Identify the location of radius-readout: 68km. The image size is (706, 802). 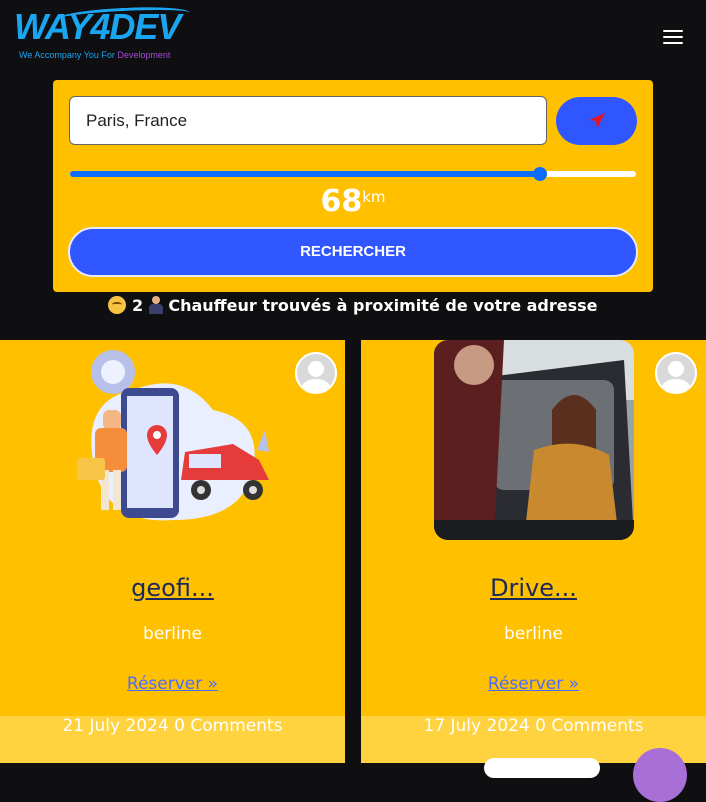
(353, 201).